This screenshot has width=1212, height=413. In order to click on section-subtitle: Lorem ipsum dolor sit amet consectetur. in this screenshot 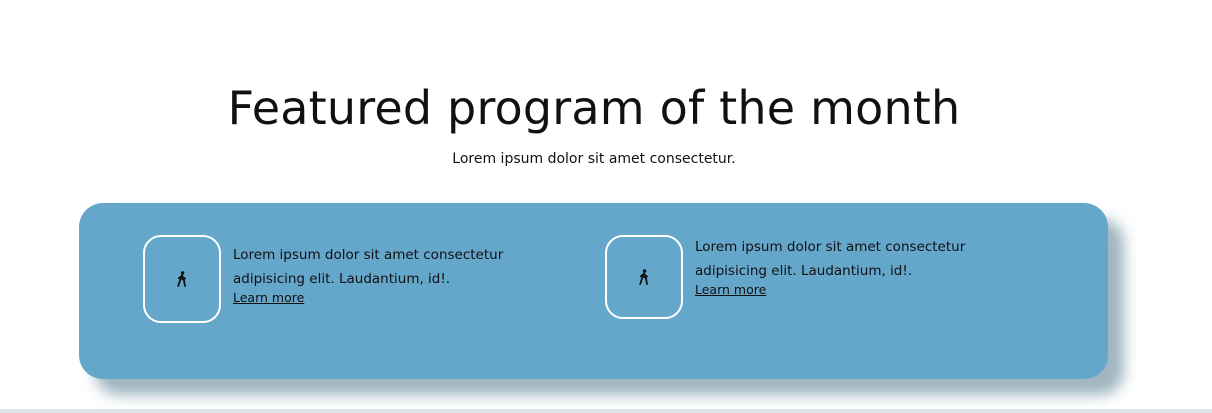, I will do `click(594, 159)`.